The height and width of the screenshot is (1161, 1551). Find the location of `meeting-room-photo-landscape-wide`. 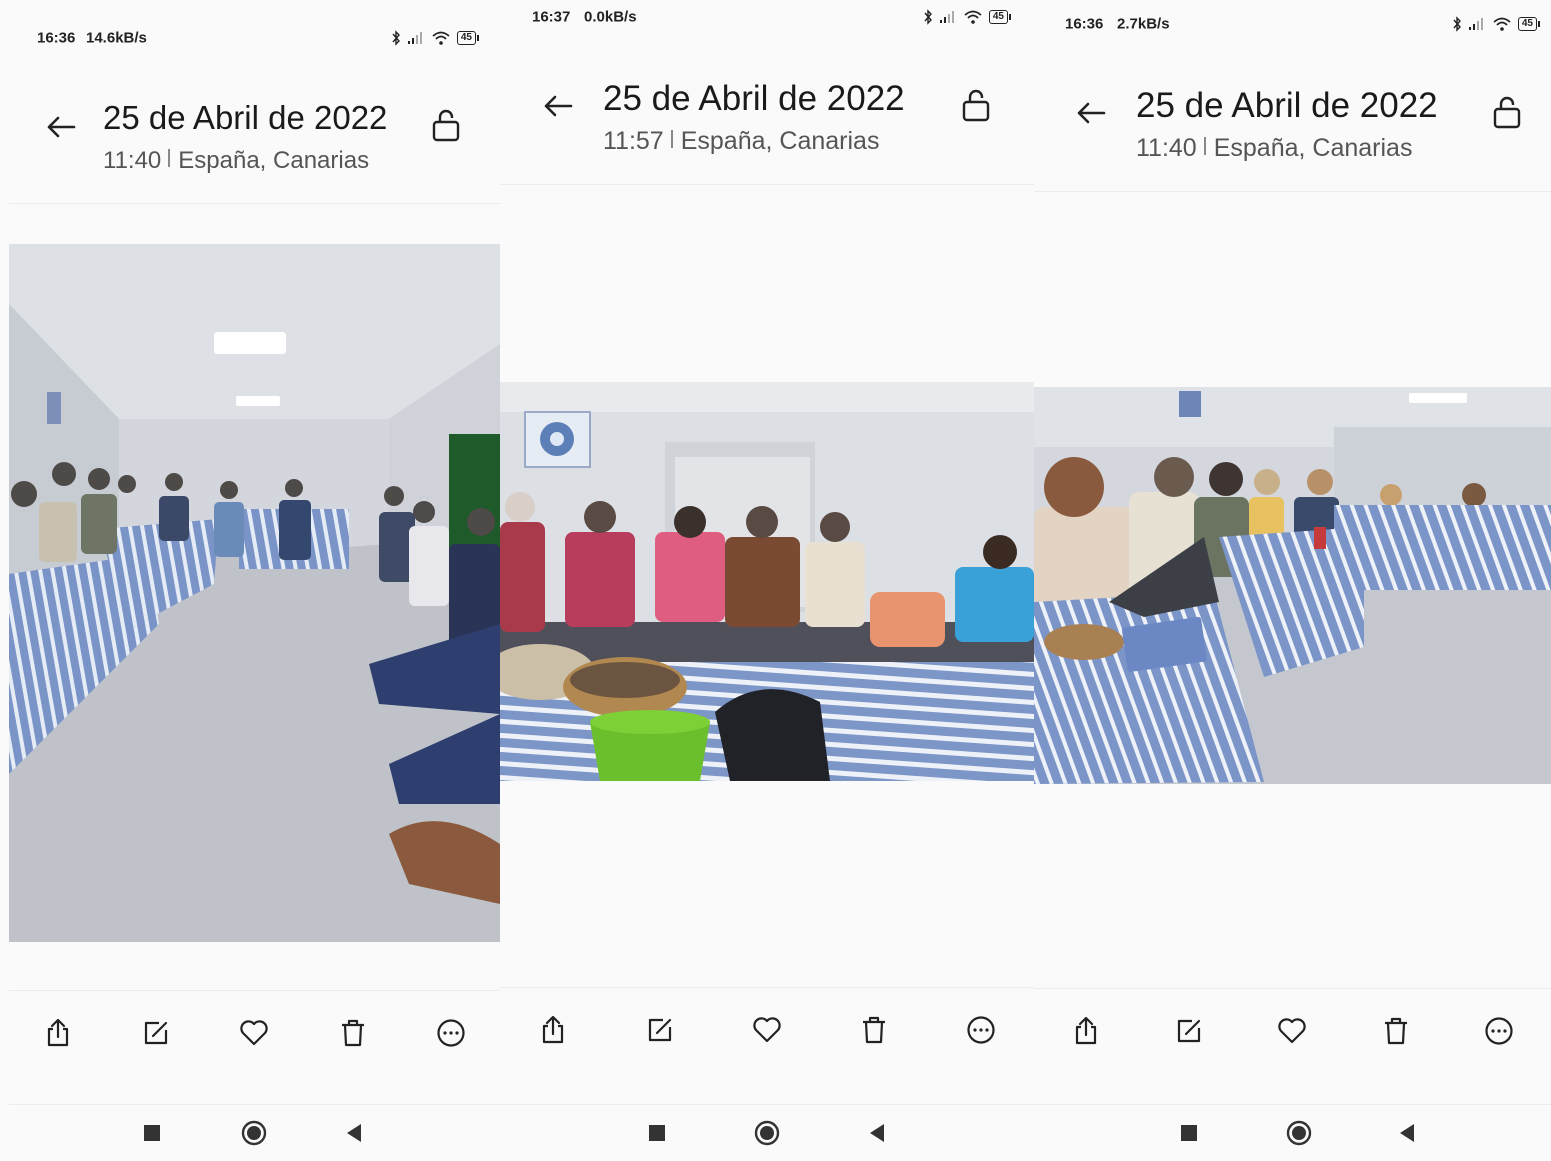

meeting-room-photo-landscape-wide is located at coordinates (1292, 585).